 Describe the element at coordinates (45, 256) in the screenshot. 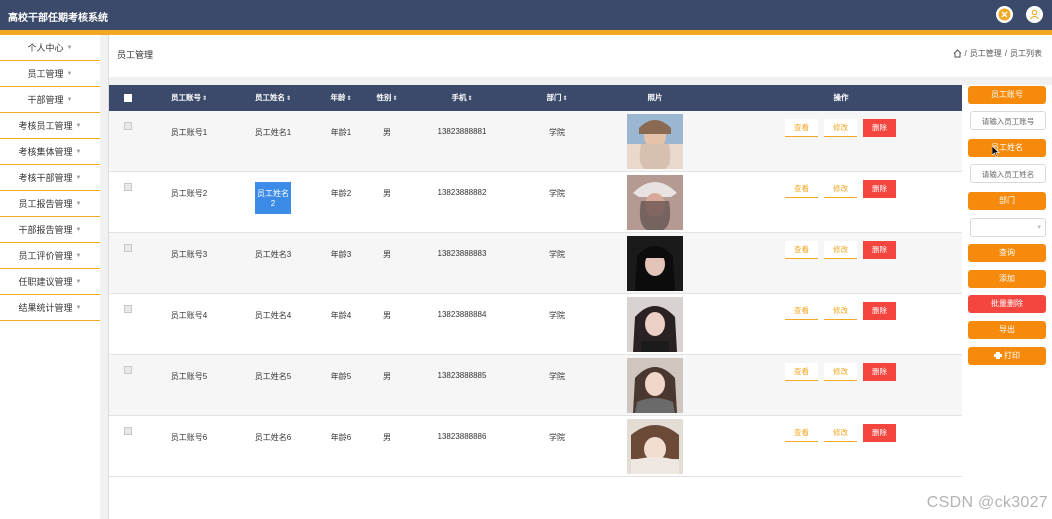

I see `sidebar-item-label: 员工评价管理` at that location.